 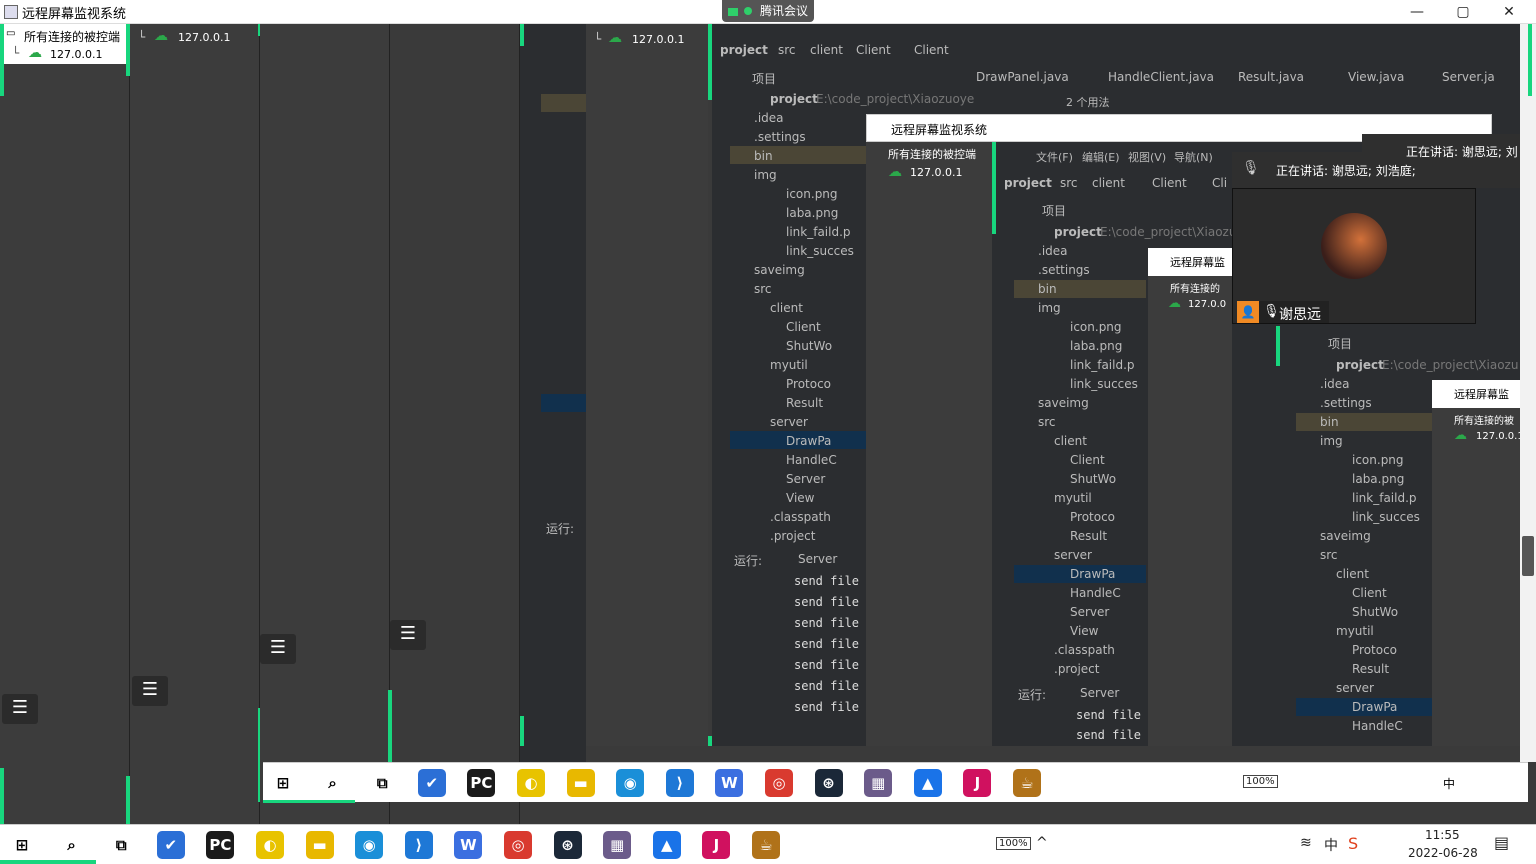 What do you see at coordinates (1353, 843) in the screenshot?
I see `sogou-icon: S` at bounding box center [1353, 843].